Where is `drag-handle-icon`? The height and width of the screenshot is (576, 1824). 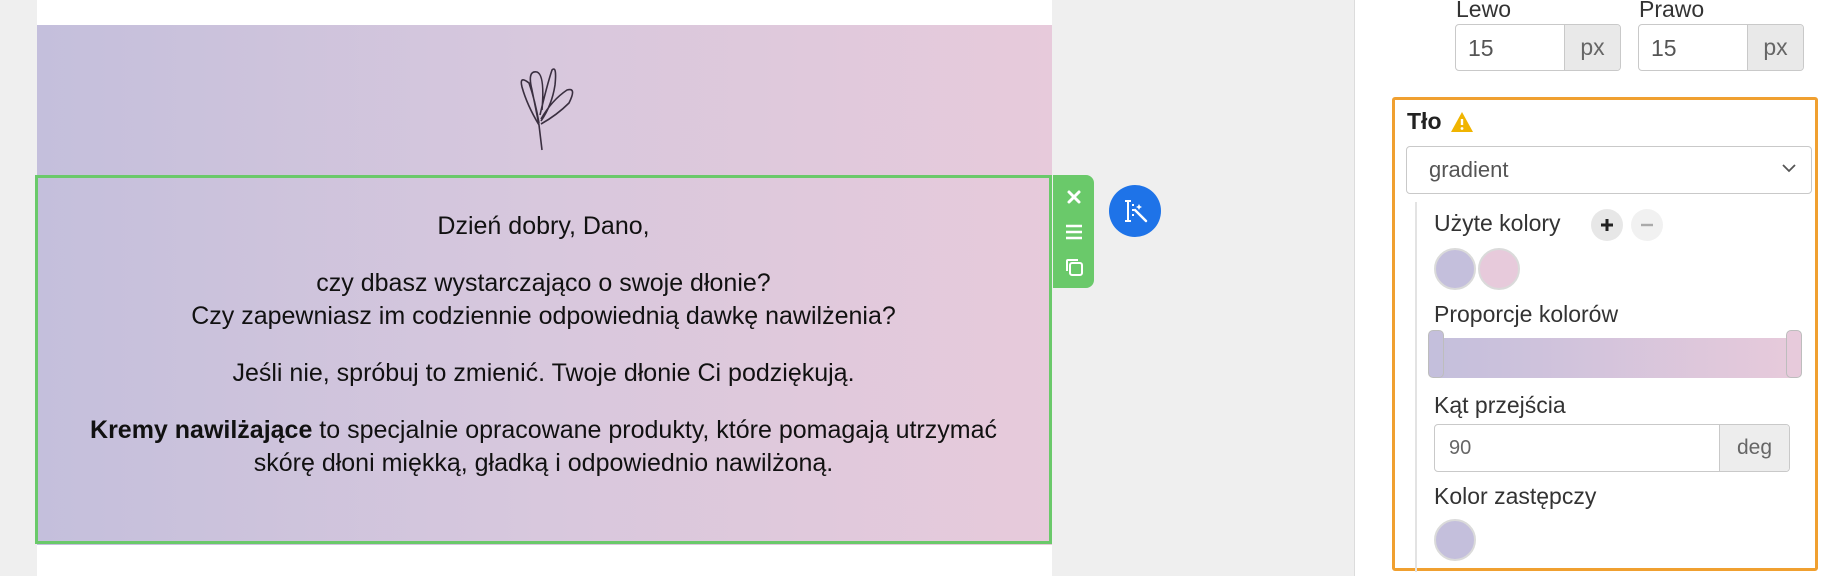
drag-handle-icon is located at coordinates (1074, 232).